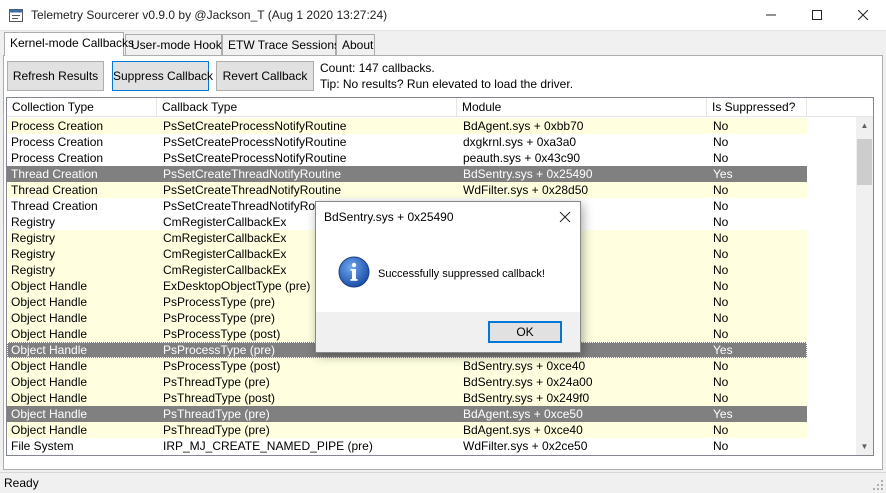 The width and height of the screenshot is (886, 493). Describe the element at coordinates (524, 366) in the screenshot. I see `module-cell: BdSentry.sys + 0xce40` at that location.